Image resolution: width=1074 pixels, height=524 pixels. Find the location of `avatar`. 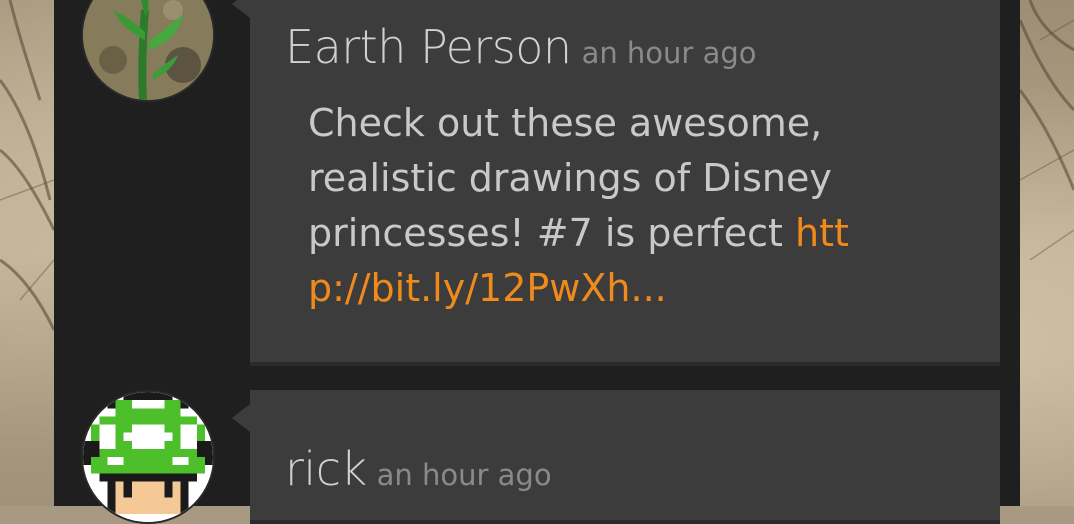

avatar is located at coordinates (148, 457).